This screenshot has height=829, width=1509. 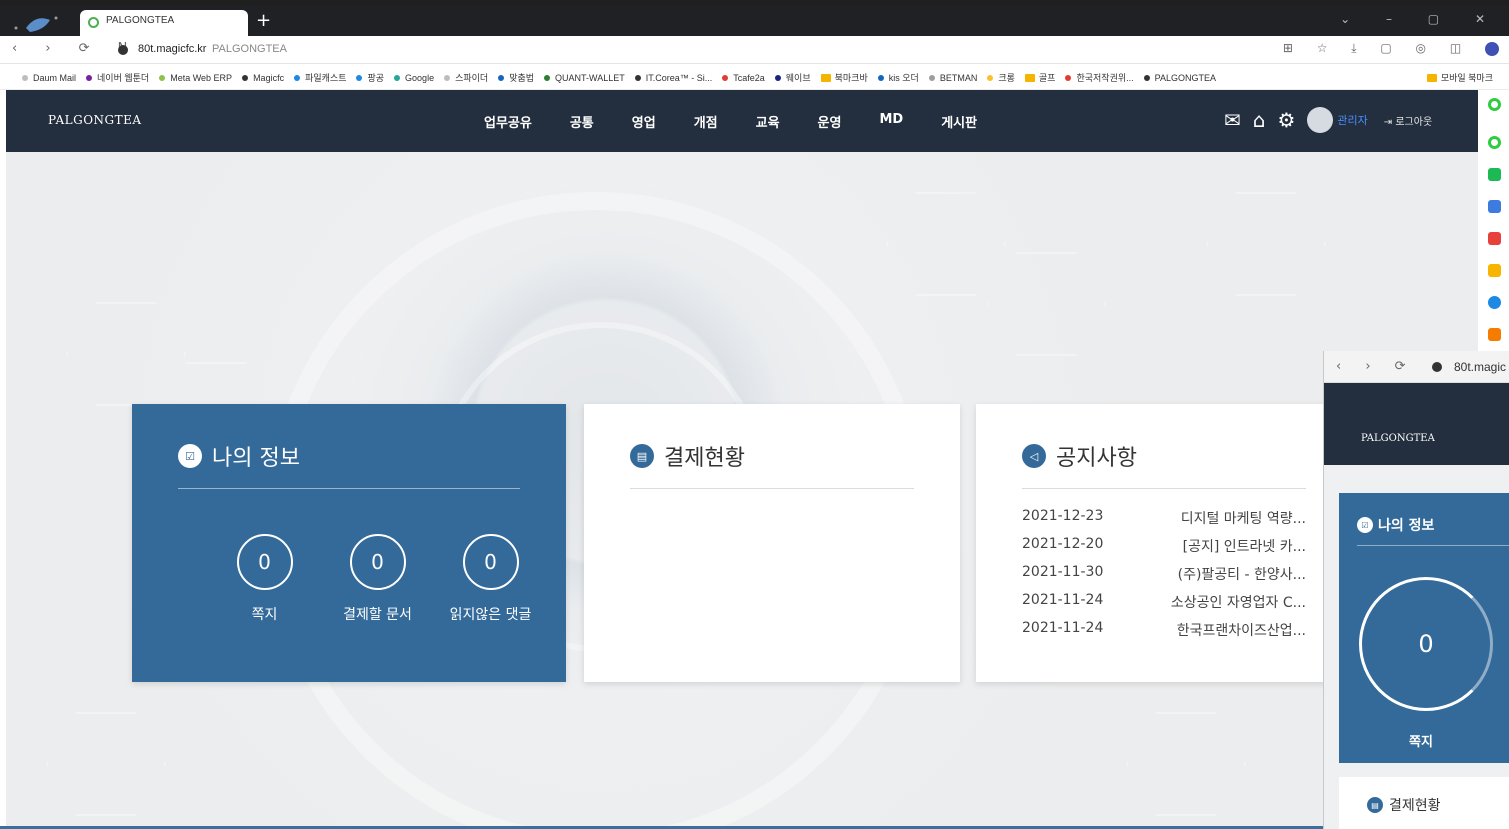 I want to click on extension-star-icon, so click(x=1494, y=270).